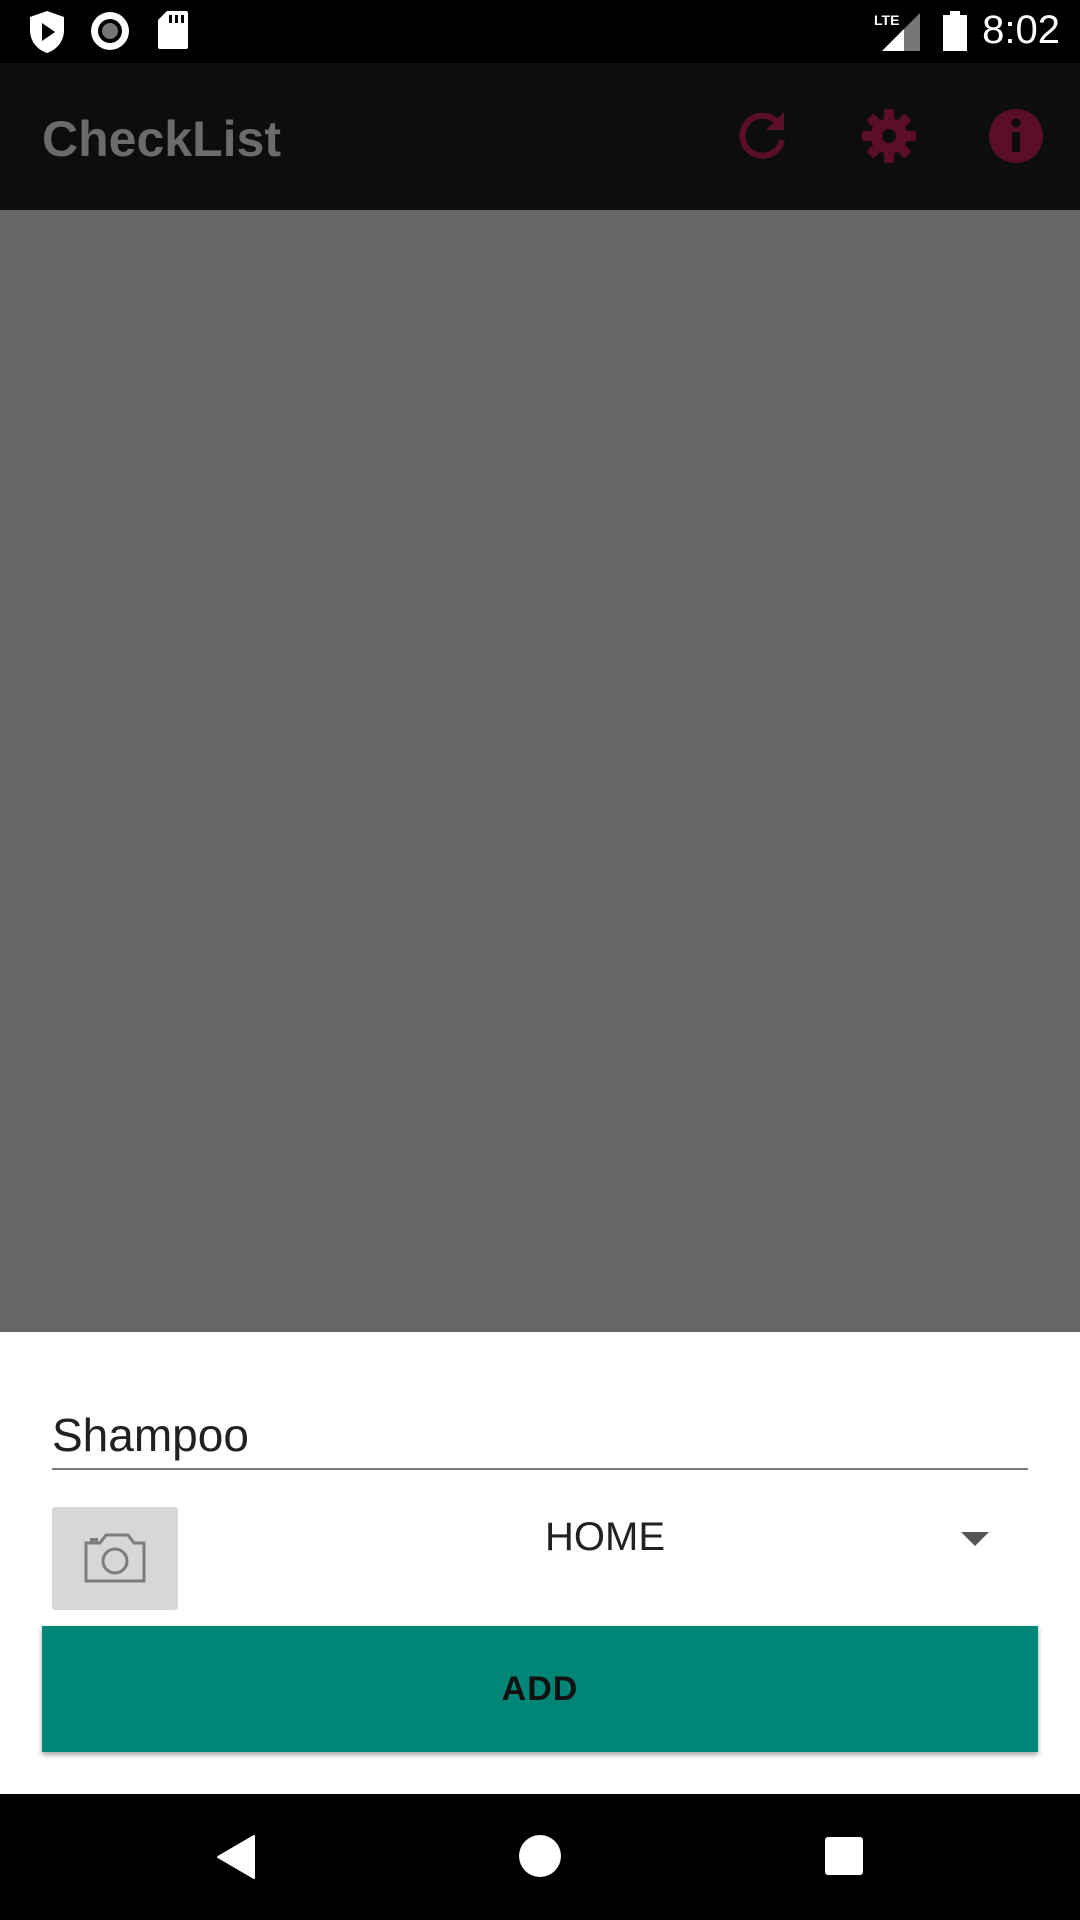  I want to click on signal-icon: LTE, so click(898, 34).